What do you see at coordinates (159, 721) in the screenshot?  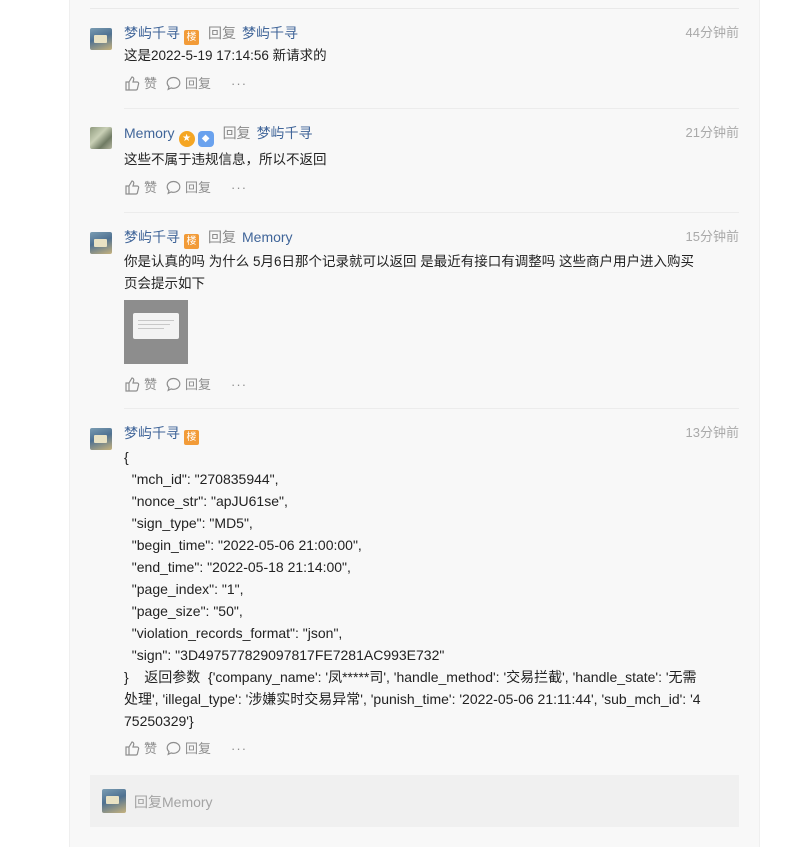 I see `code-line: 75250329'}` at bounding box center [159, 721].